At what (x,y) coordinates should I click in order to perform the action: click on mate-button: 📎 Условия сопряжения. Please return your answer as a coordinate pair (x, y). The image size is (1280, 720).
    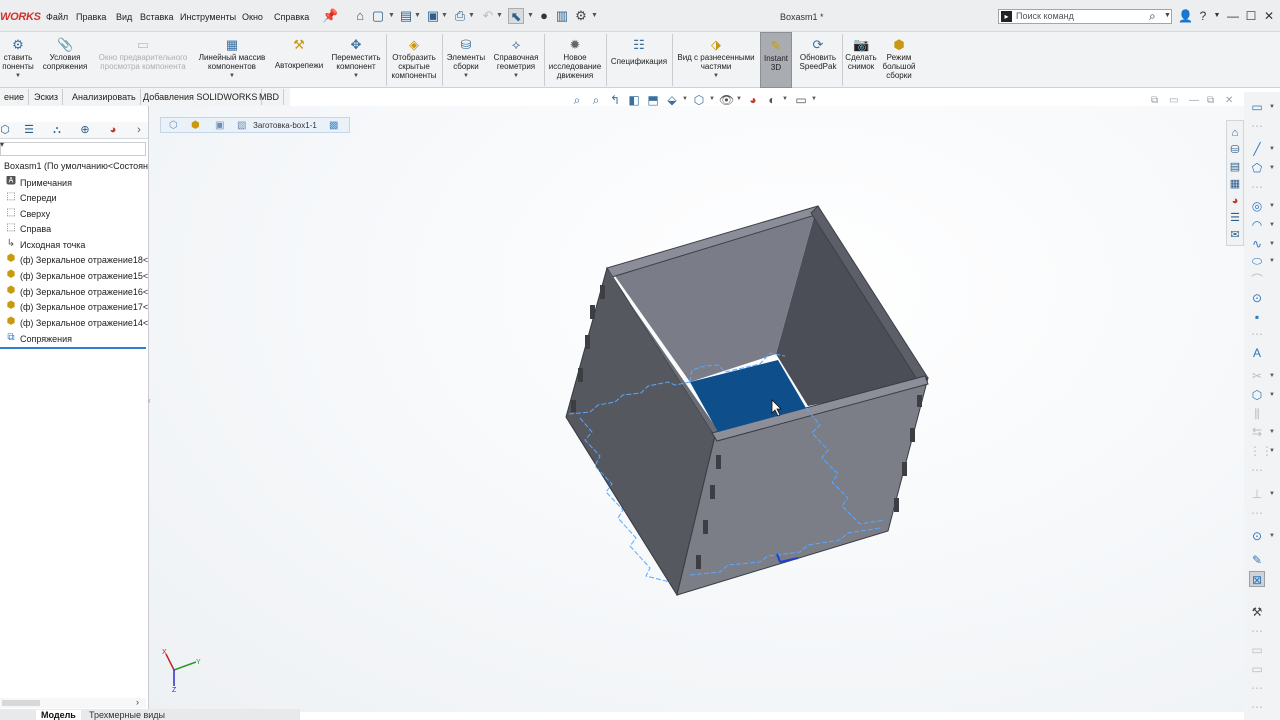
    Looking at the image, I should click on (65, 60).